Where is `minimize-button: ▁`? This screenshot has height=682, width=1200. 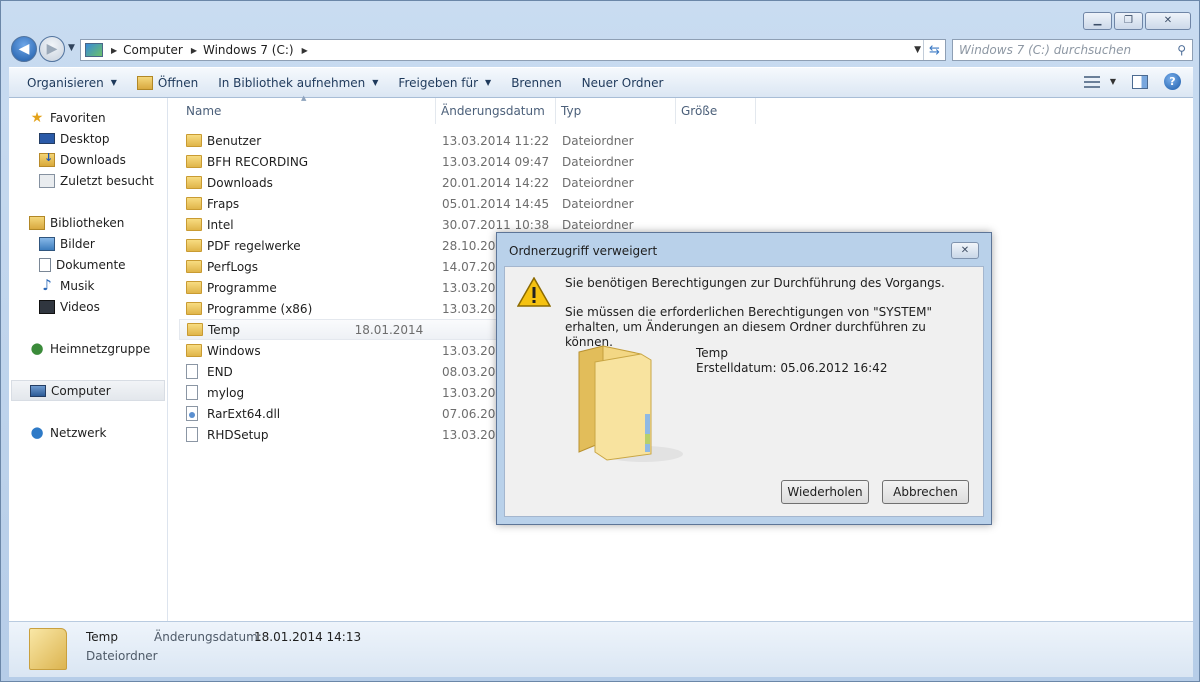
minimize-button: ▁ is located at coordinates (1097, 21).